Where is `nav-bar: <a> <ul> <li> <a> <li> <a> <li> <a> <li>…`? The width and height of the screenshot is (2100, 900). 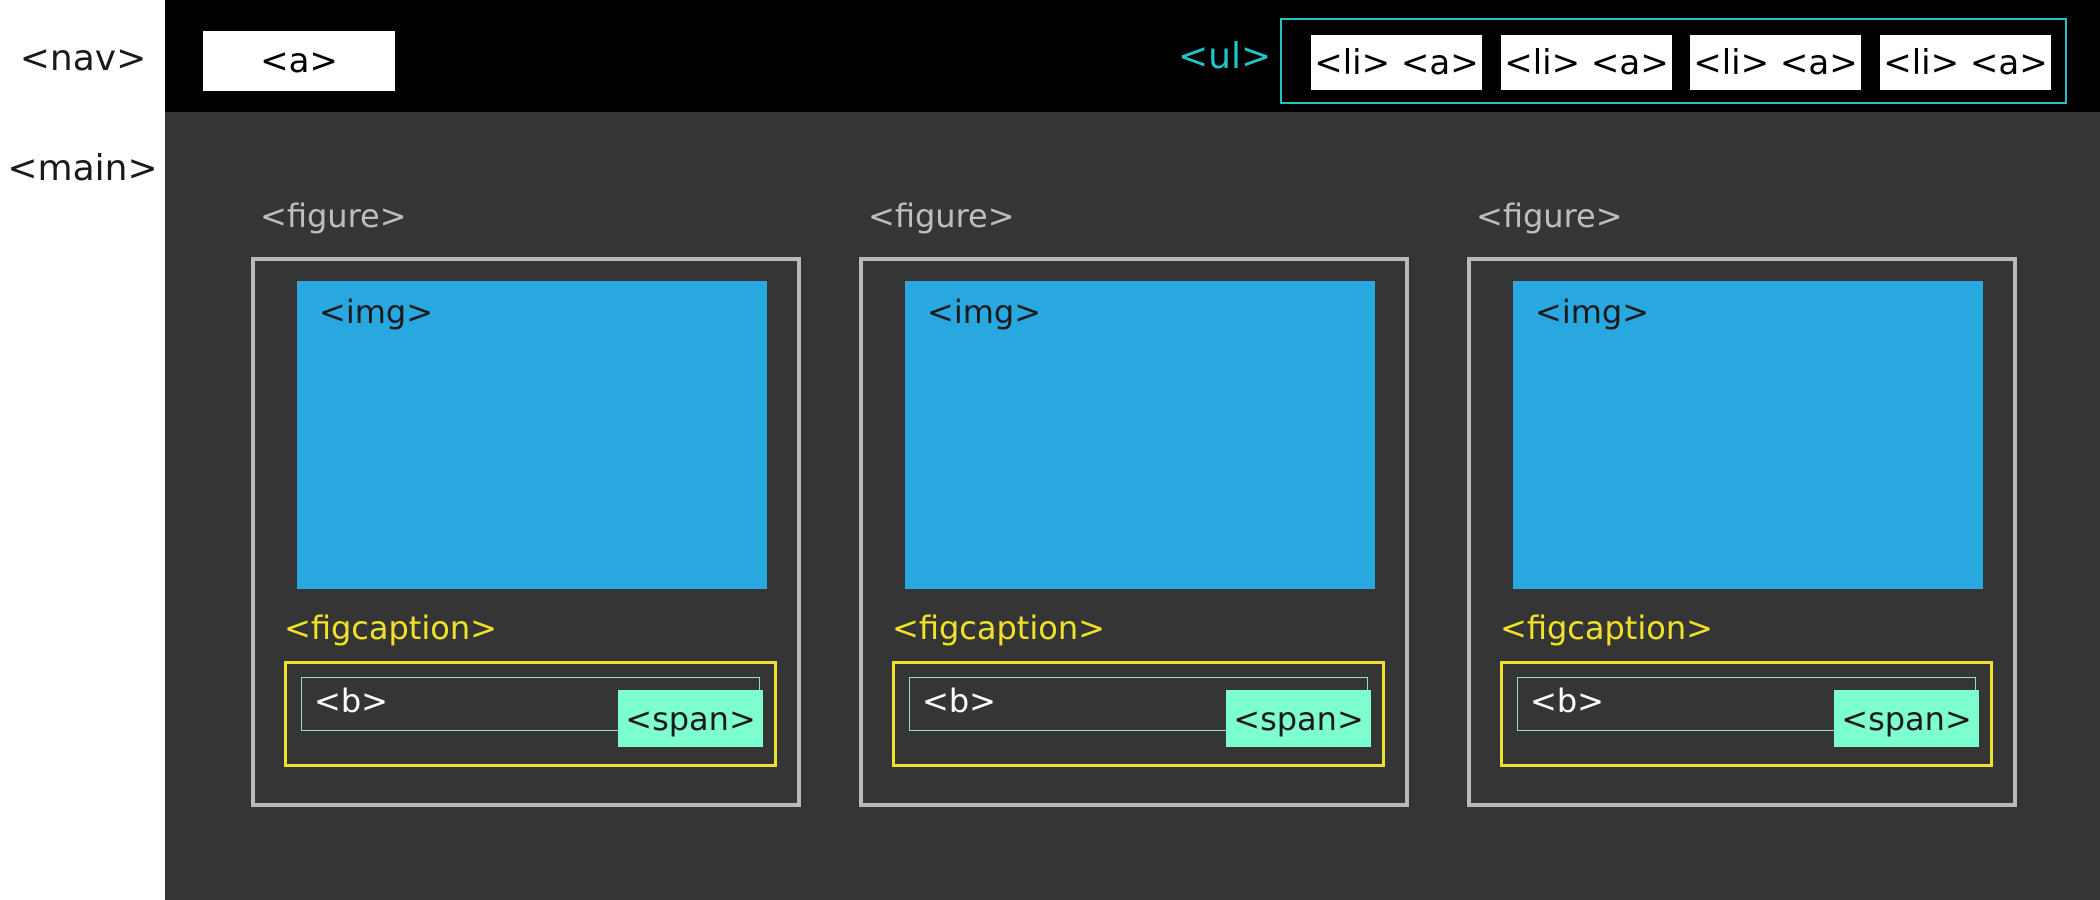 nav-bar: <a> <ul> <li> <a> <li> <a> <li> <a> <li>… is located at coordinates (1132, 56).